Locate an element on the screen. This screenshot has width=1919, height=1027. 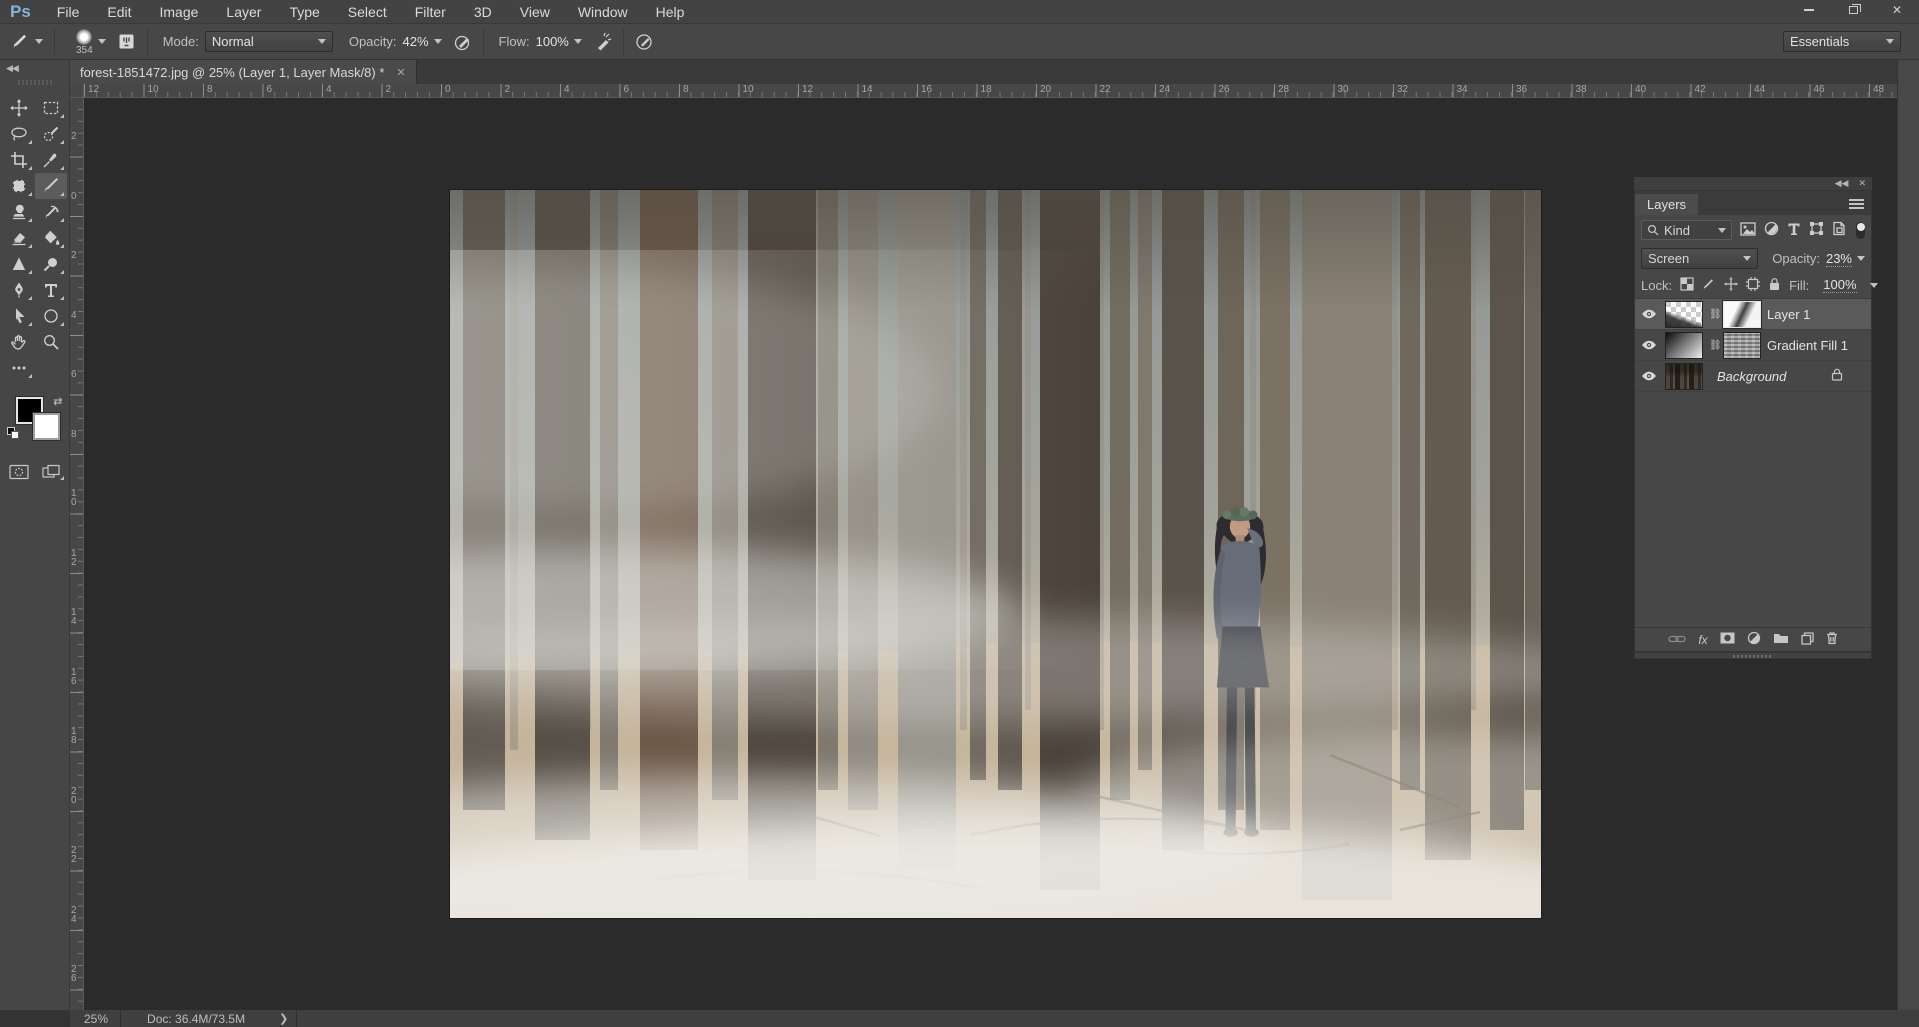
flow-value: 100% is located at coordinates (552, 41).